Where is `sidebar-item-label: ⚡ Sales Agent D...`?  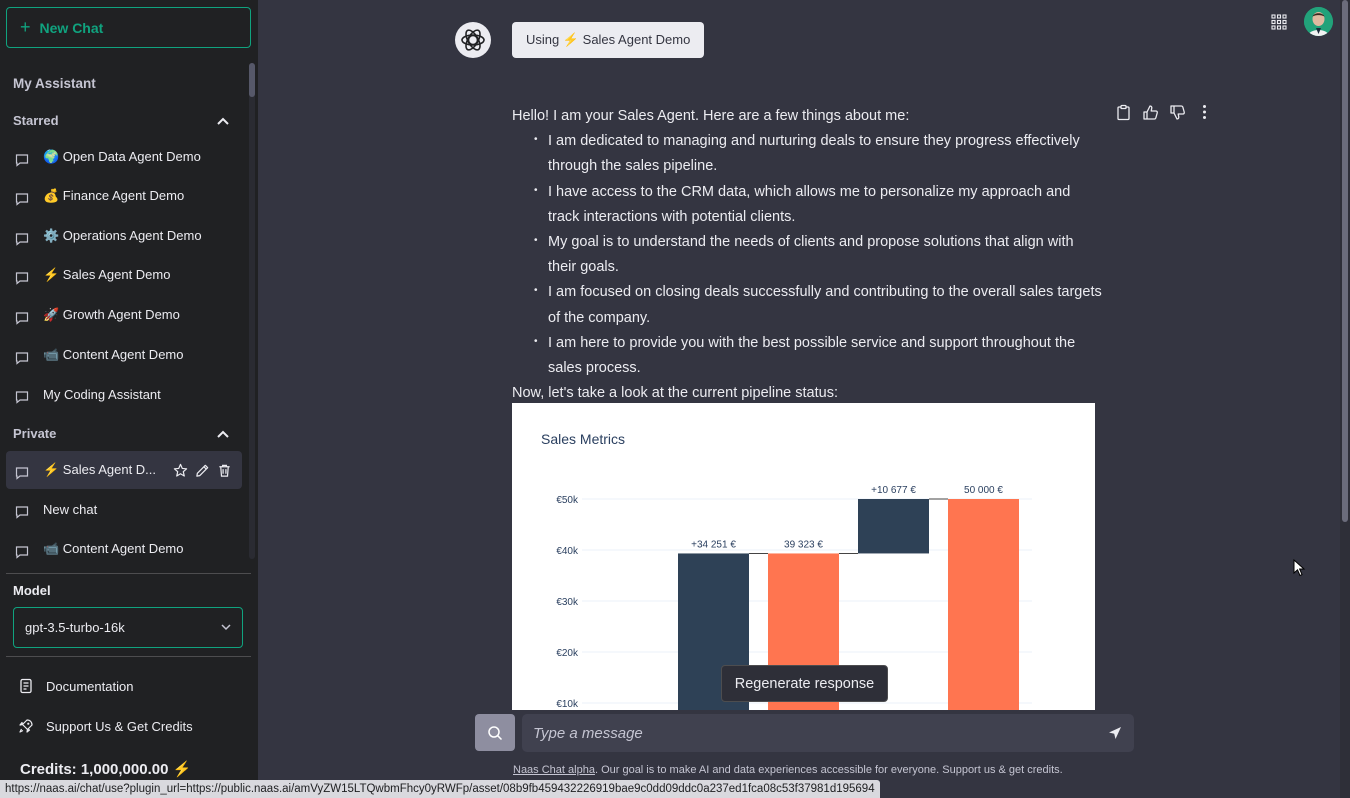 sidebar-item-label: ⚡ Sales Agent D... is located at coordinates (100, 469).